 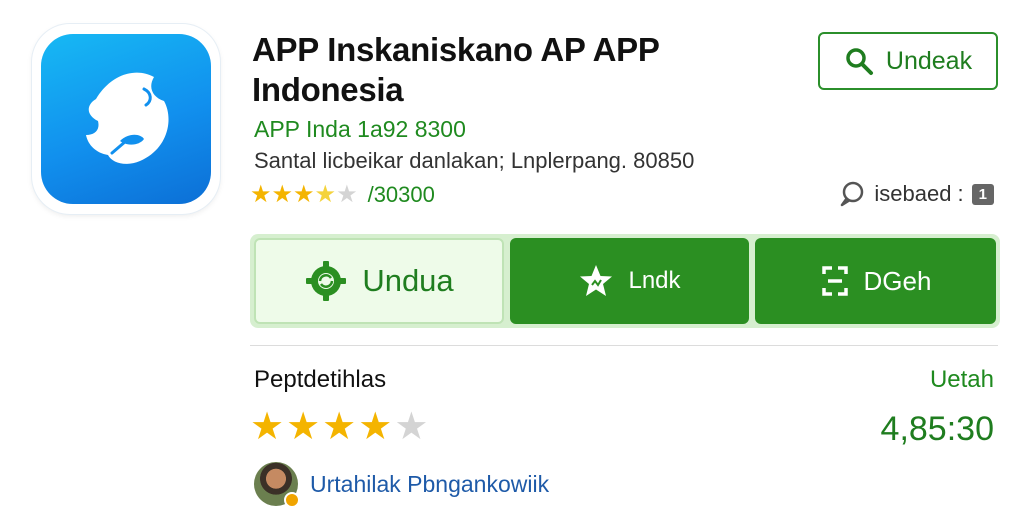 I want to click on undeak-button: Undeak, so click(x=908, y=61).